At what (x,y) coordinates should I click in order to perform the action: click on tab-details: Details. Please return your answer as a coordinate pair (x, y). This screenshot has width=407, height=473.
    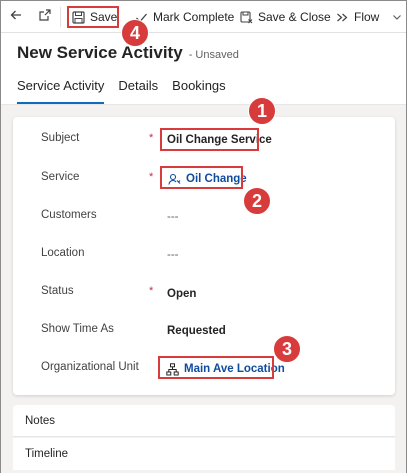
    Looking at the image, I should click on (138, 89).